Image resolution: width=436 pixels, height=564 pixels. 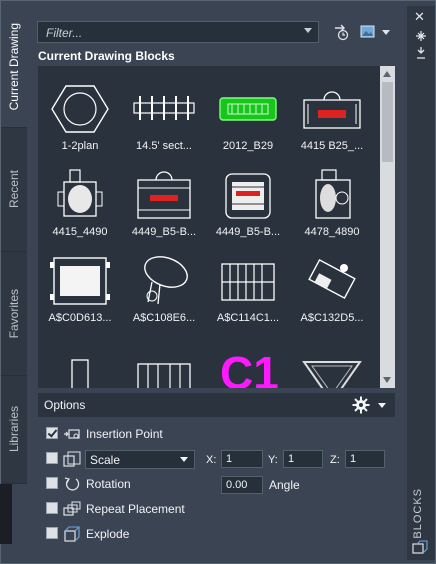 I want to click on block-tile: 4415_4490, so click(x=80, y=203).